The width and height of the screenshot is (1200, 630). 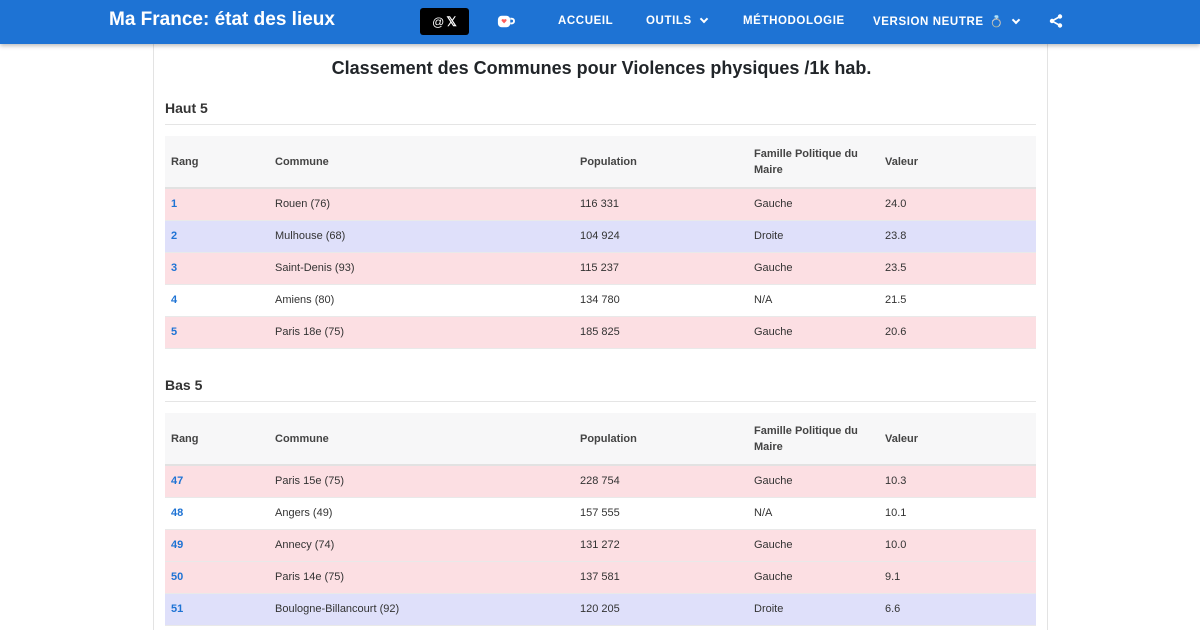 I want to click on rank-link: 47, so click(x=217, y=481).